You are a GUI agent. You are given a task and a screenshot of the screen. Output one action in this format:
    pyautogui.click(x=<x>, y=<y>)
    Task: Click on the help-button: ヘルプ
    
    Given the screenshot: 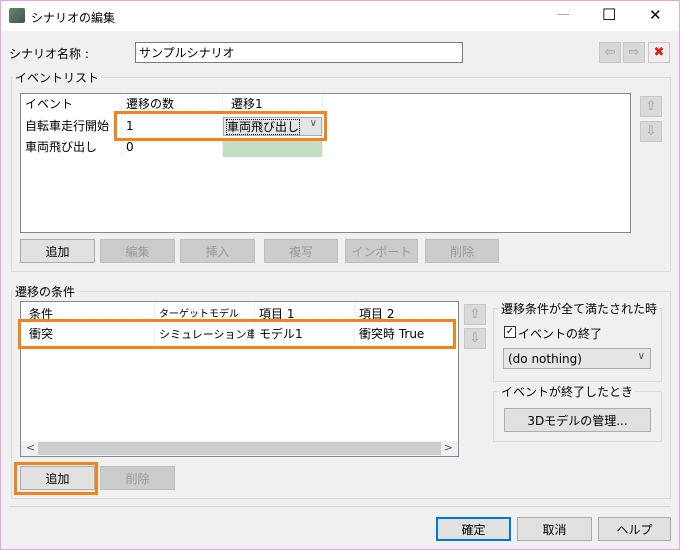 What is the action you would take?
    pyautogui.click(x=634, y=529)
    